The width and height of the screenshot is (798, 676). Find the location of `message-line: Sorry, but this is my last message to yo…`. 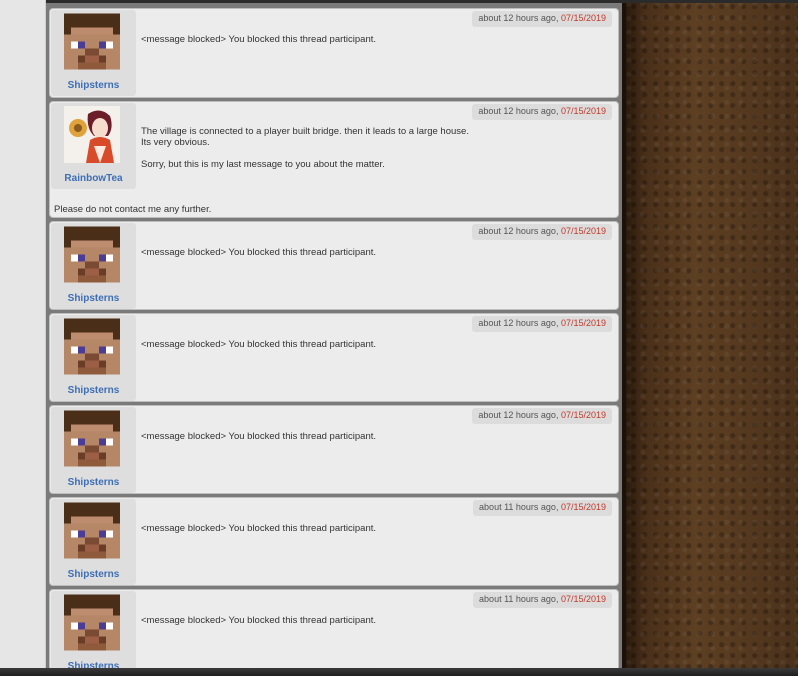

message-line: Sorry, but this is my last message to yo… is located at coordinates (263, 164).